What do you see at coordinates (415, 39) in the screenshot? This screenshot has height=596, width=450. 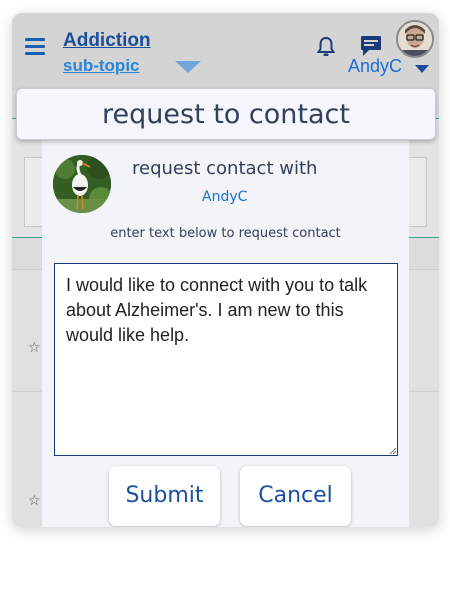 I see `user-avatar` at bounding box center [415, 39].